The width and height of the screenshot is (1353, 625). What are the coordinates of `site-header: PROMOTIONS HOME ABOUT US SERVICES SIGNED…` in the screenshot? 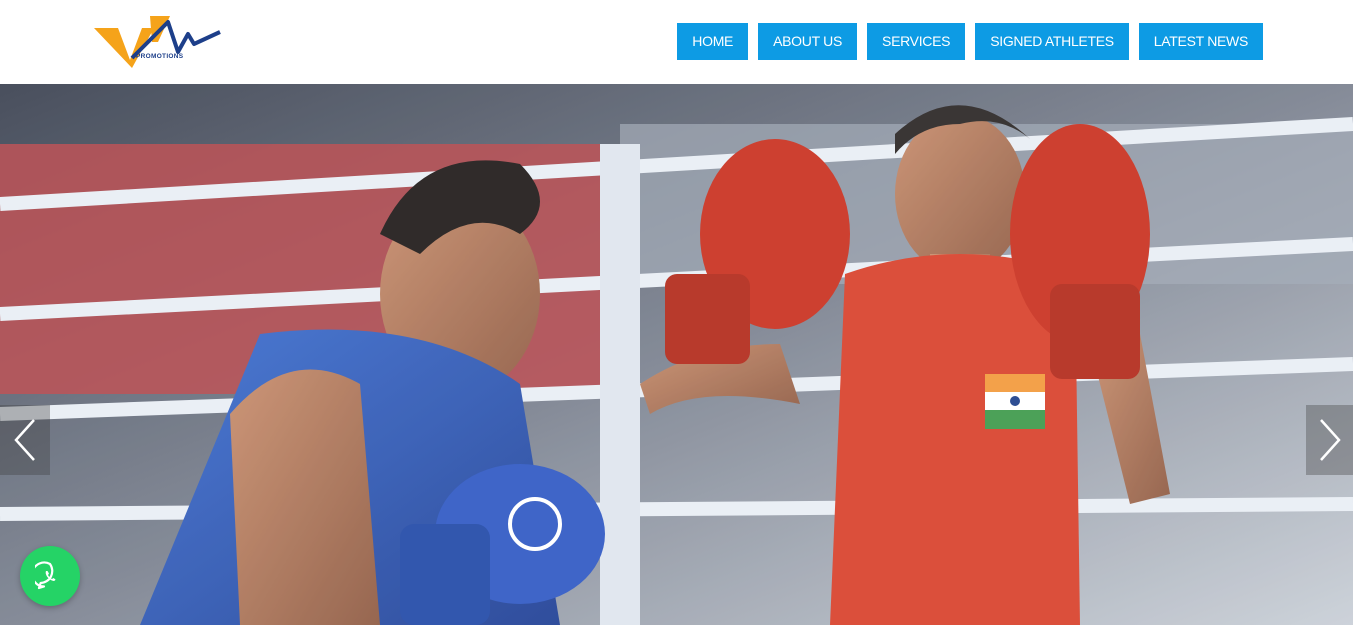 It's located at (676, 42).